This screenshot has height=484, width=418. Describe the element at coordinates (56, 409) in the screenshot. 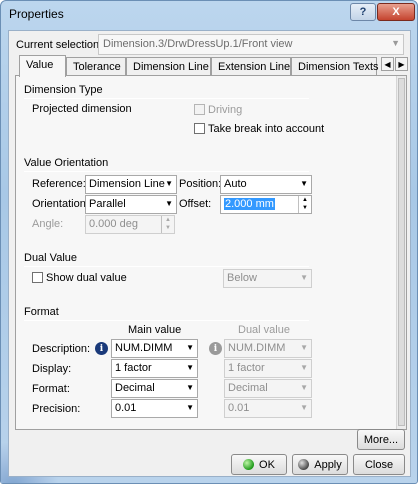

I see `precision-label: Precision:` at that location.